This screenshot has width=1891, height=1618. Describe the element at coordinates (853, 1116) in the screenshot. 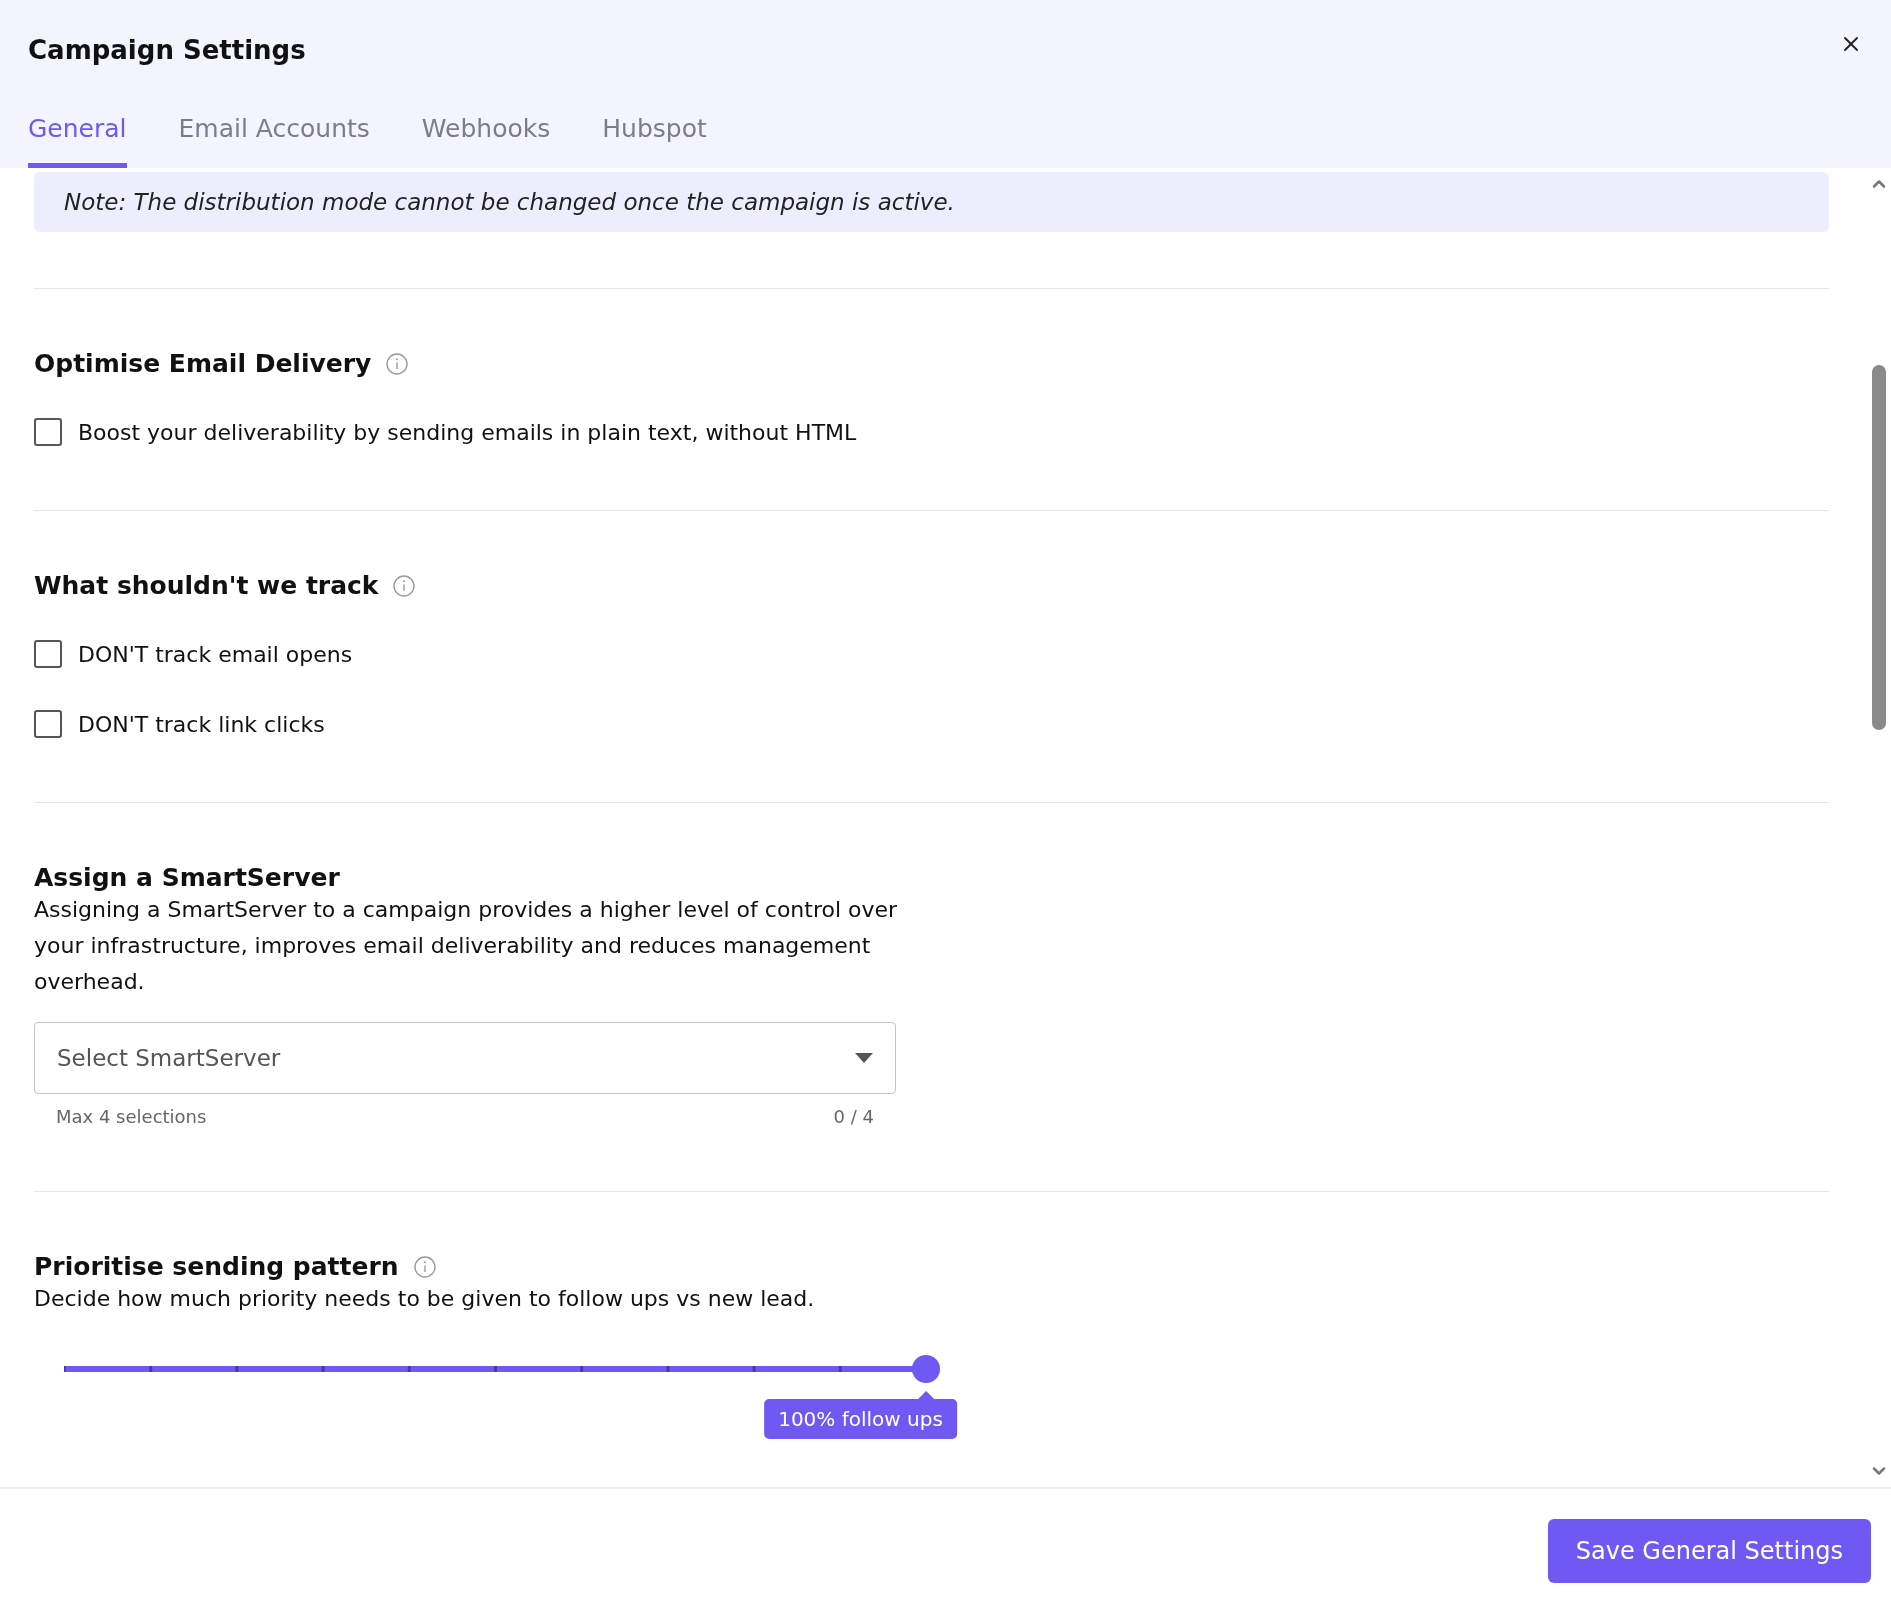

I see `selection-counter: 0 / 4` at that location.